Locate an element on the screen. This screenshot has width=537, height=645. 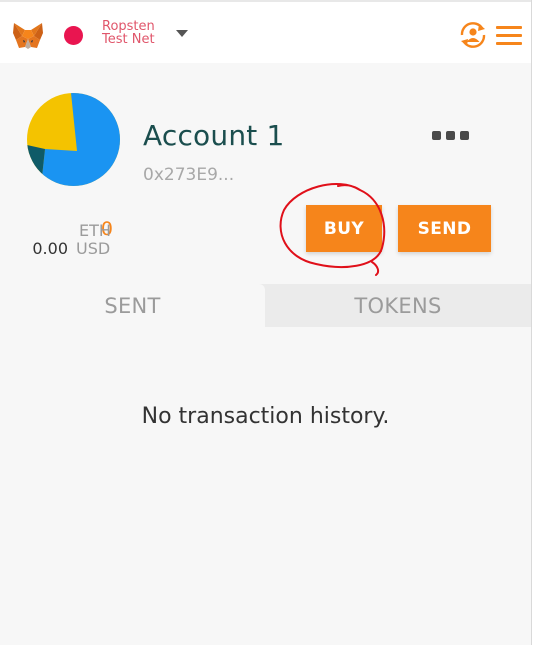
usd-balance: 0.00 is located at coordinates (50, 248).